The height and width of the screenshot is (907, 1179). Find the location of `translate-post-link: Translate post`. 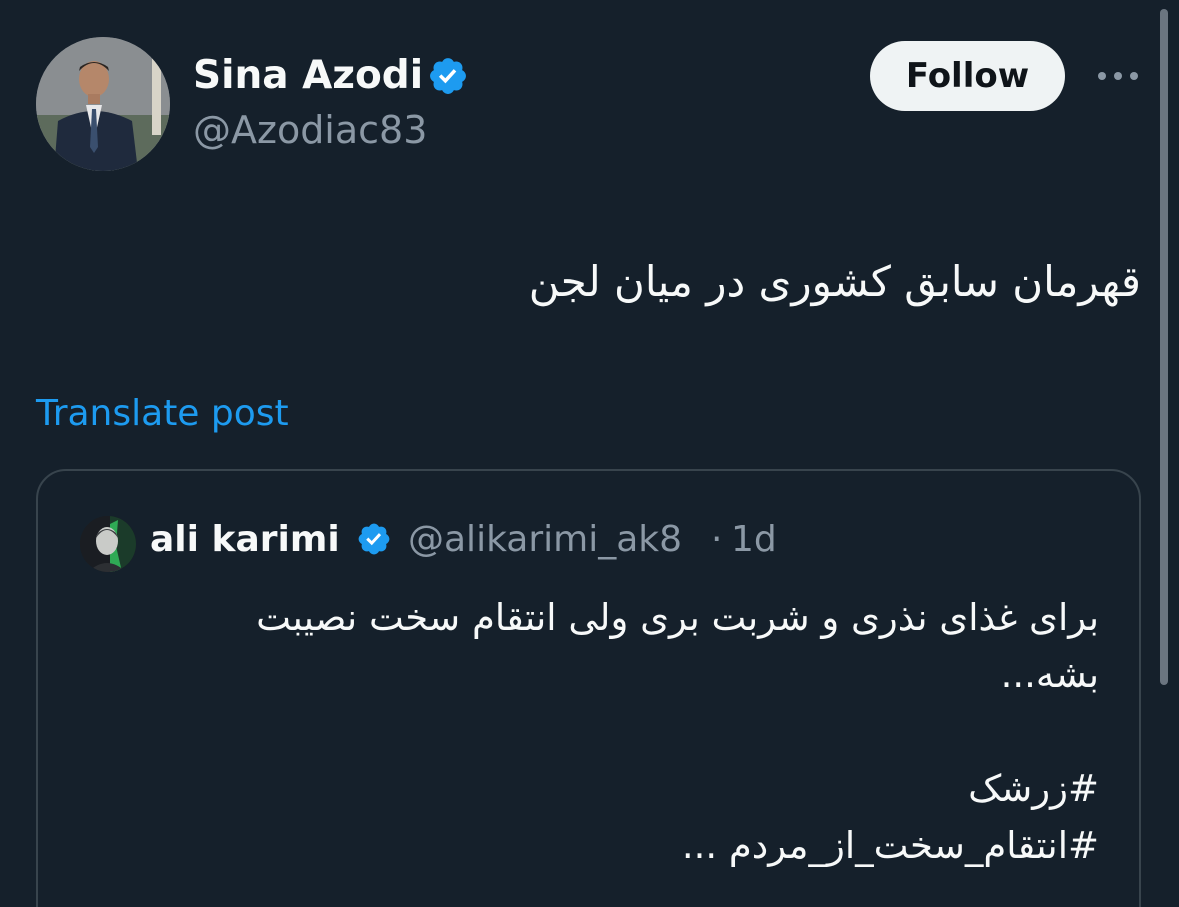

translate-post-link: Translate post is located at coordinates (162, 414).